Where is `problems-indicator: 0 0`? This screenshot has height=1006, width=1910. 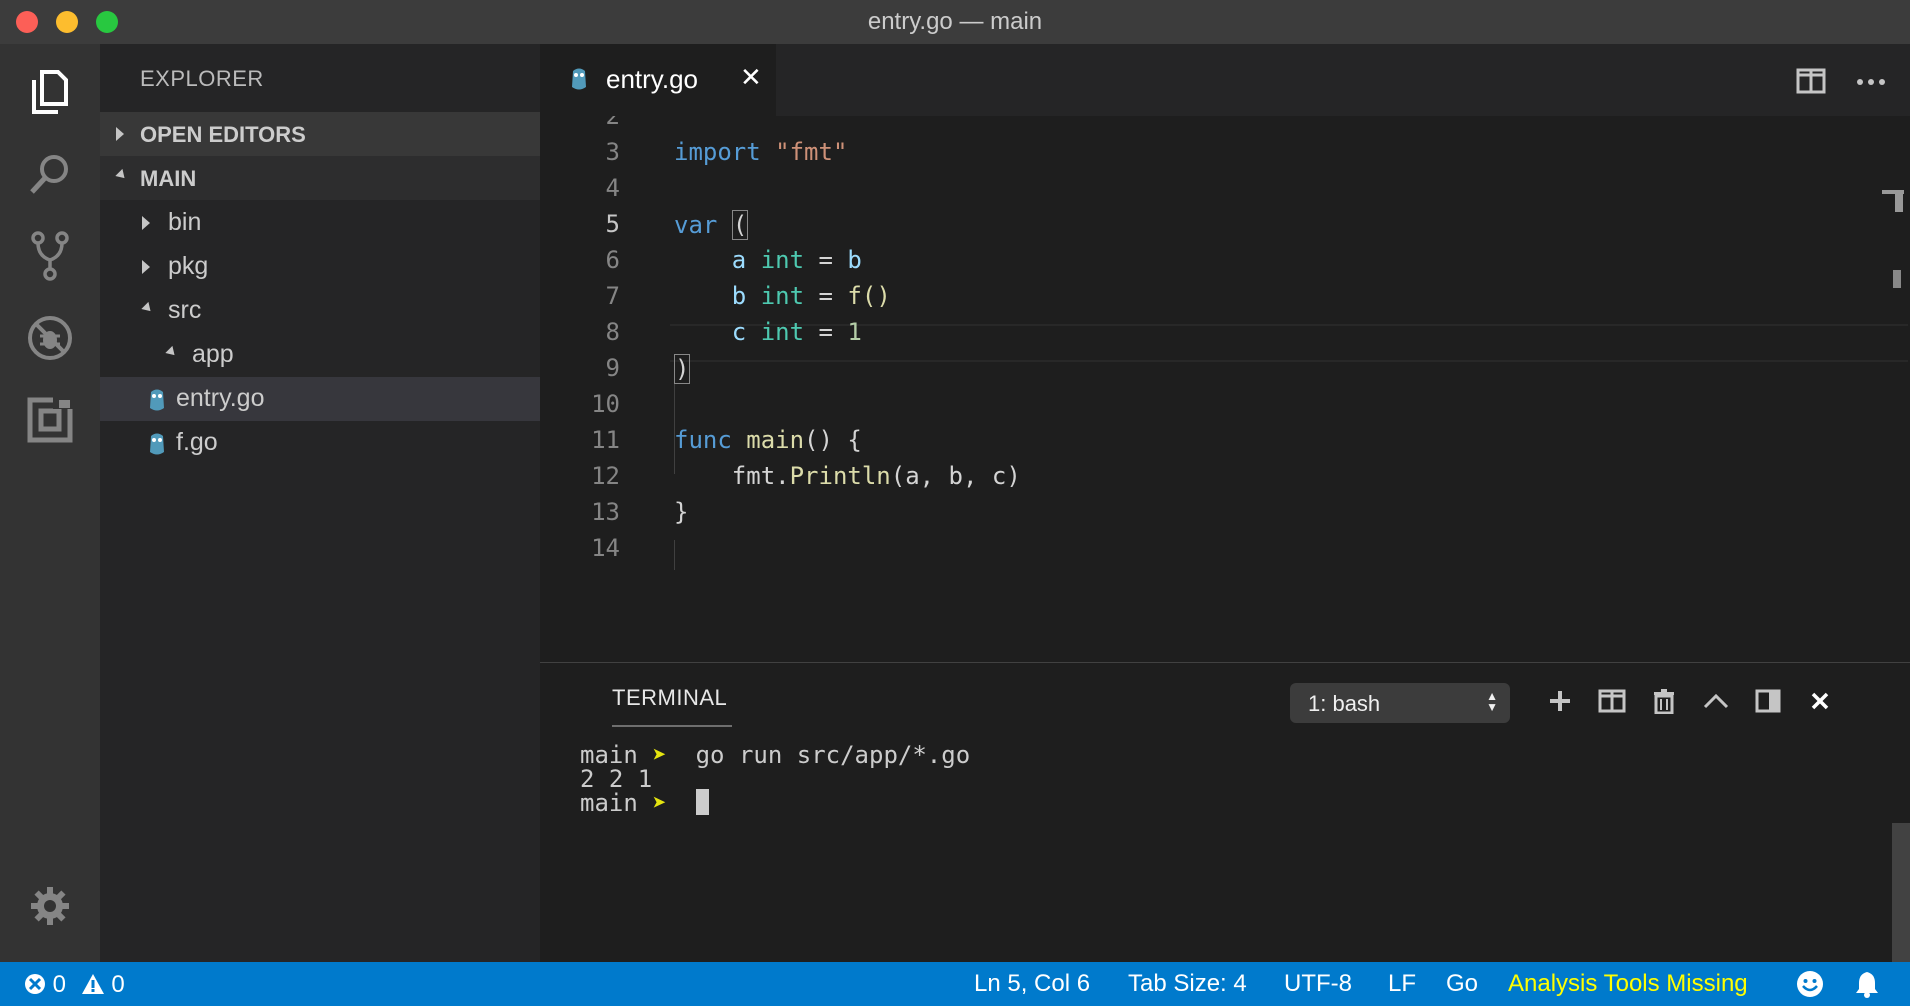
problems-indicator: 0 0 is located at coordinates (74, 985).